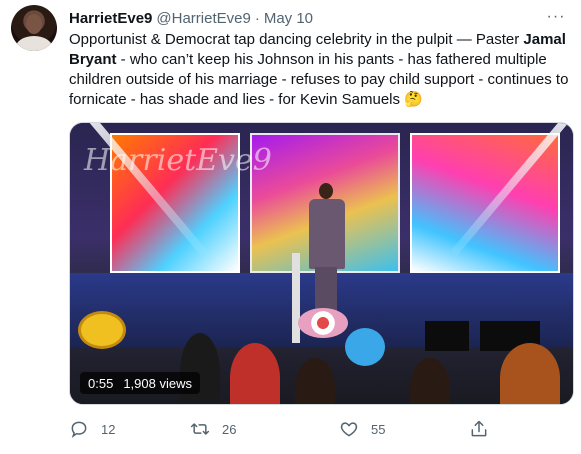  I want to click on like-count: 55, so click(378, 429).